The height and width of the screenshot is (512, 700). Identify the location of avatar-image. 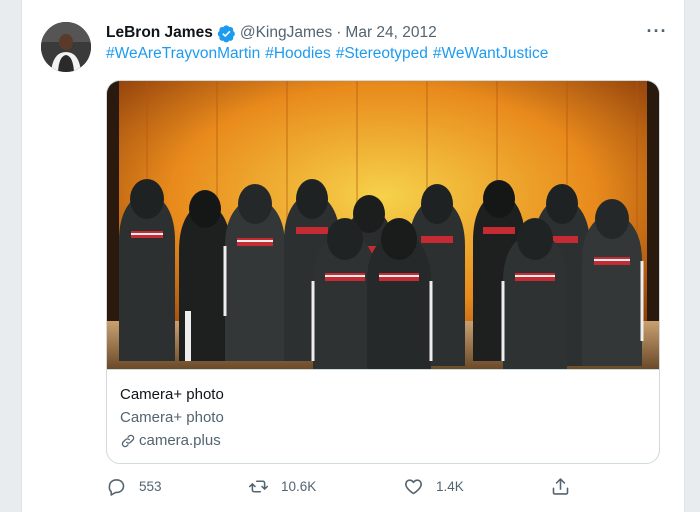
(66, 47).